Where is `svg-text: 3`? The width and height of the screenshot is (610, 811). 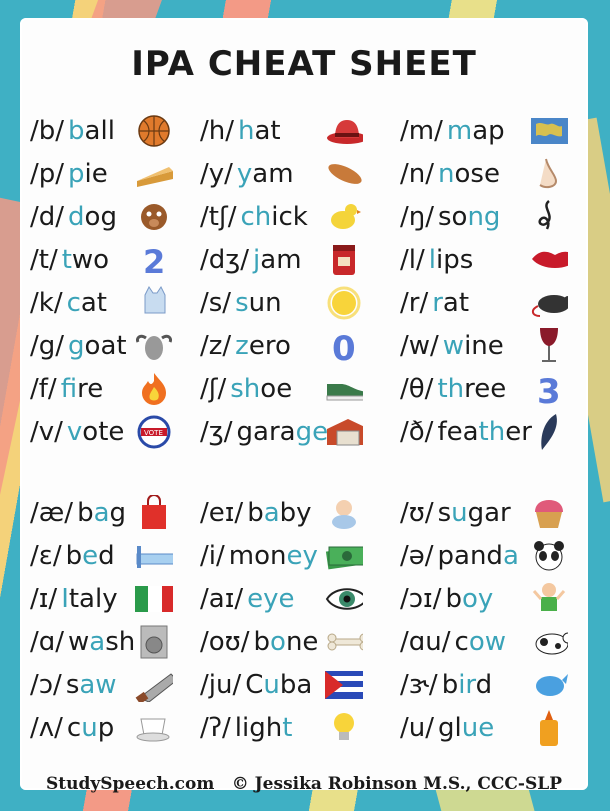
svg-text: 3 is located at coordinates (549, 389).